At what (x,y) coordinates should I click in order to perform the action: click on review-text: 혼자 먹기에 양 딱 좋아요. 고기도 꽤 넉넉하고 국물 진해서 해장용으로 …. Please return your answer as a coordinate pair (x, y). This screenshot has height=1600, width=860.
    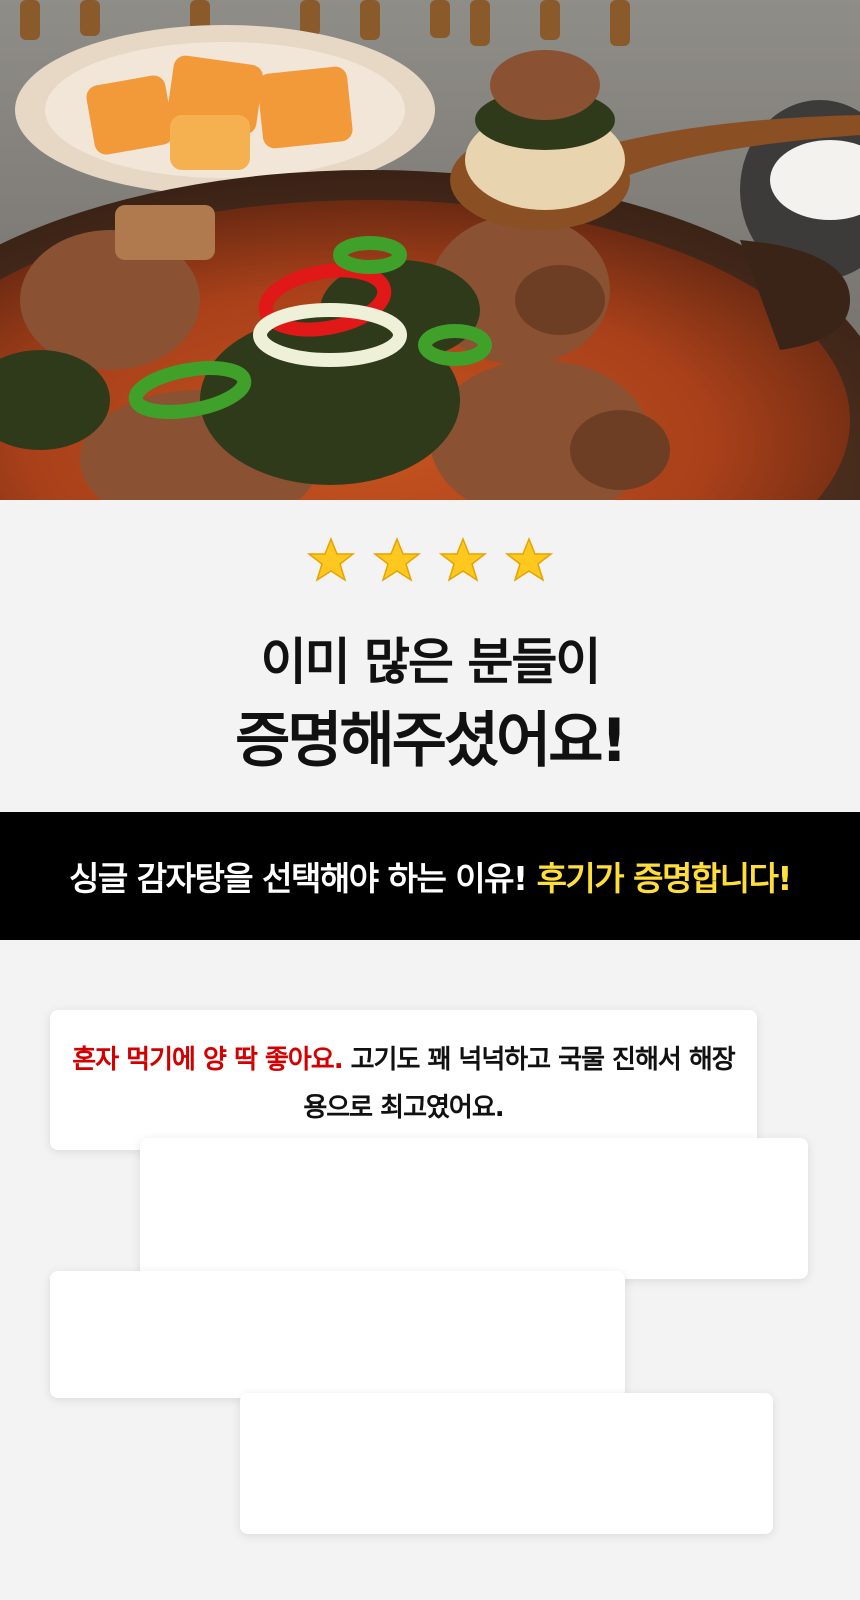
    Looking at the image, I should click on (403, 1071).